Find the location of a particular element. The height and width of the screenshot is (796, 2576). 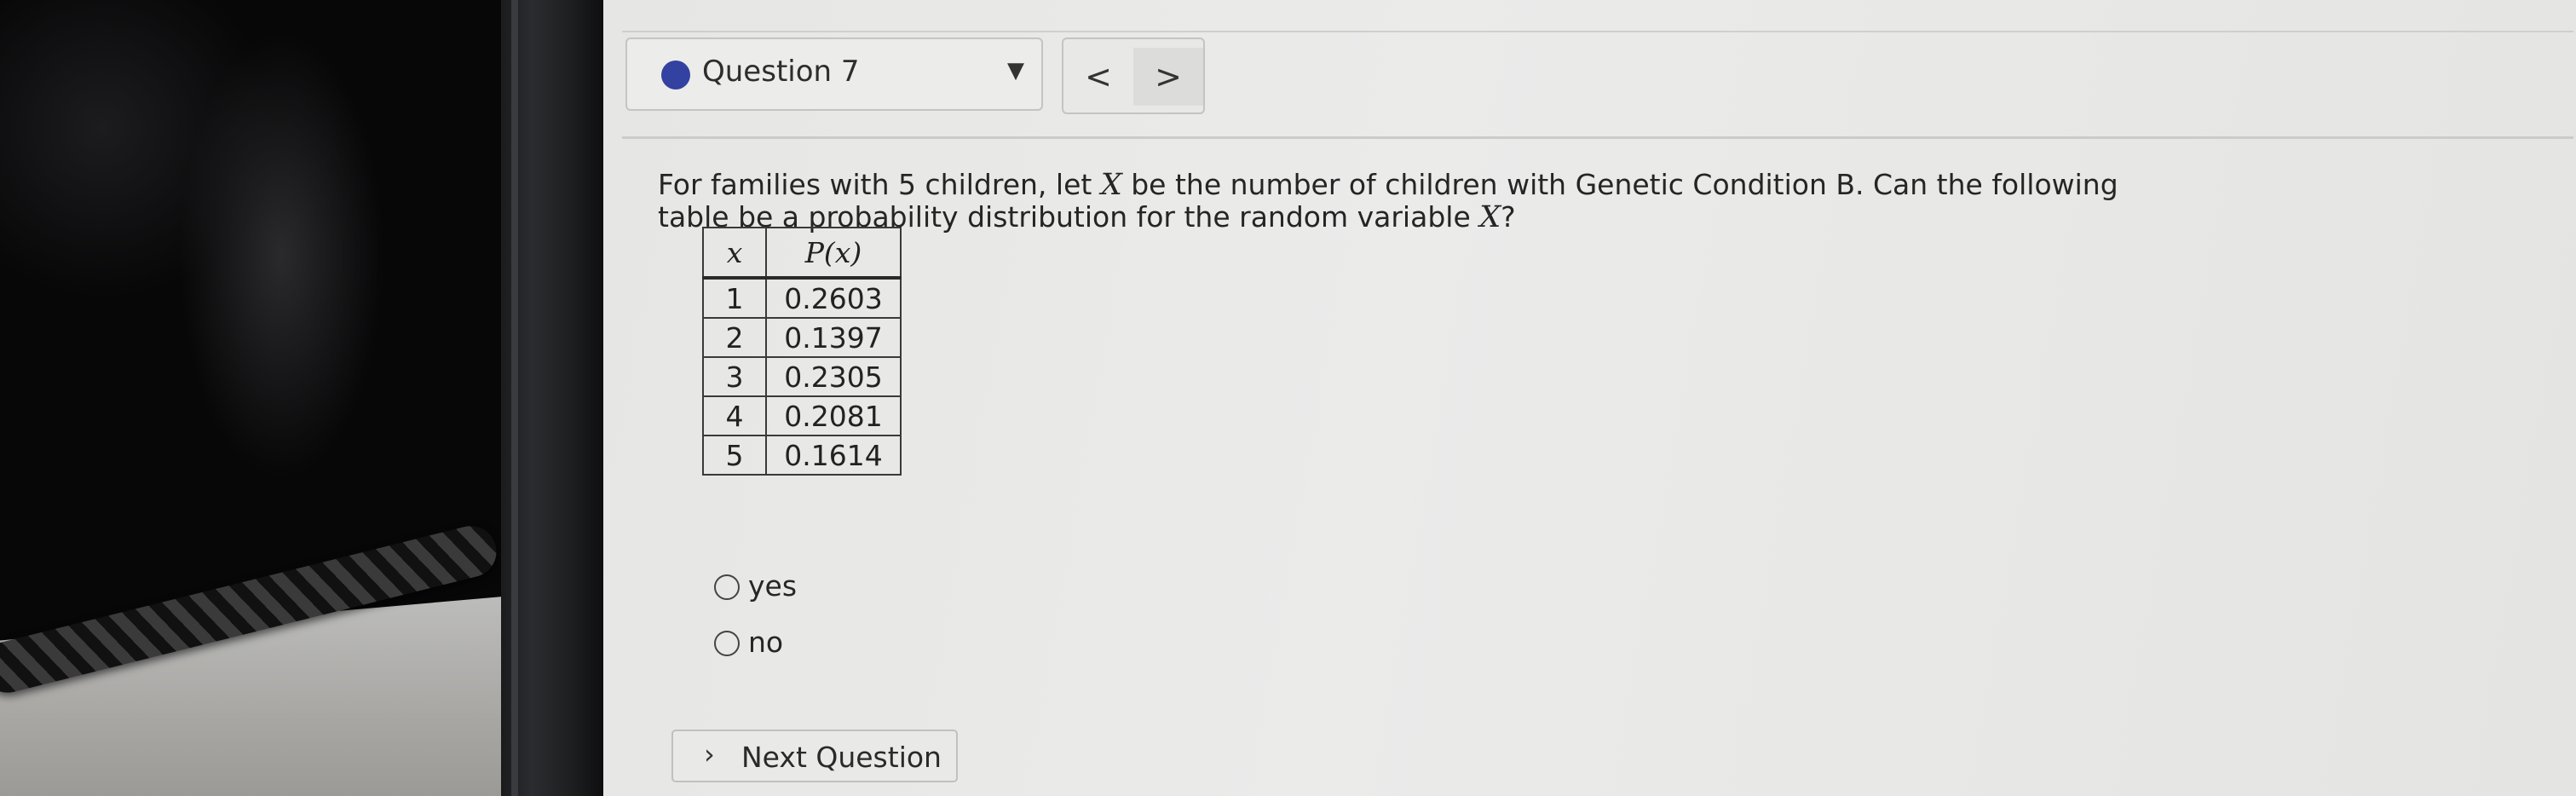

header-x: x is located at coordinates (734, 253).